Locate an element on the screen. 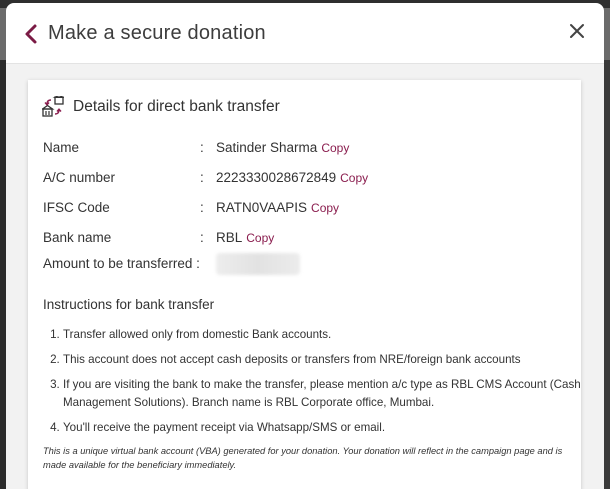  field-label: Name is located at coordinates (61, 147).